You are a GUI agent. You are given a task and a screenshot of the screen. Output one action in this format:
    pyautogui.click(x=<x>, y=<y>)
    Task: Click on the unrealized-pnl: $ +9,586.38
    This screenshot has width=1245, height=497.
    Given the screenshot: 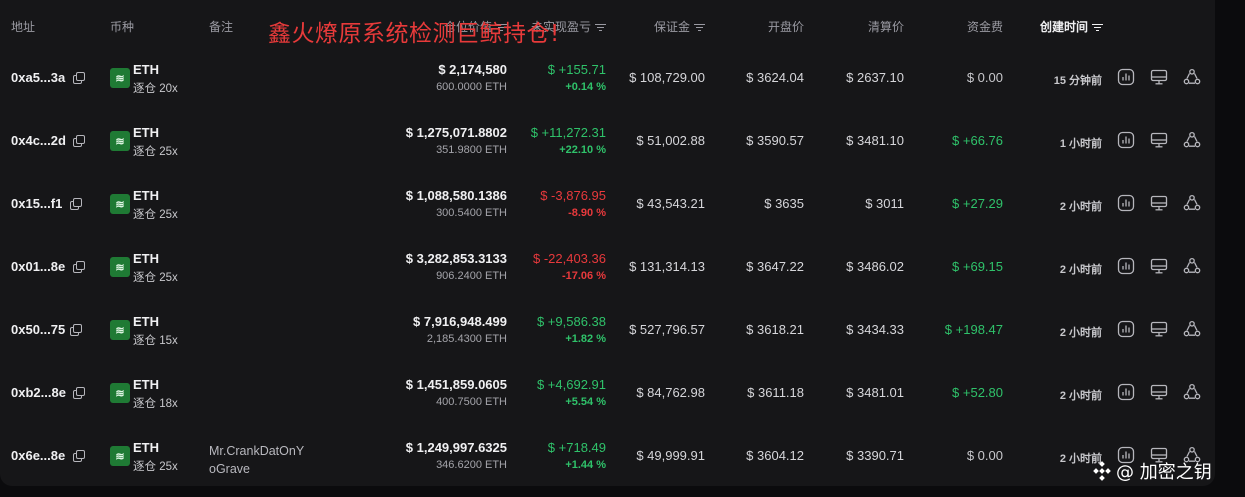 What is the action you would take?
    pyautogui.click(x=571, y=321)
    